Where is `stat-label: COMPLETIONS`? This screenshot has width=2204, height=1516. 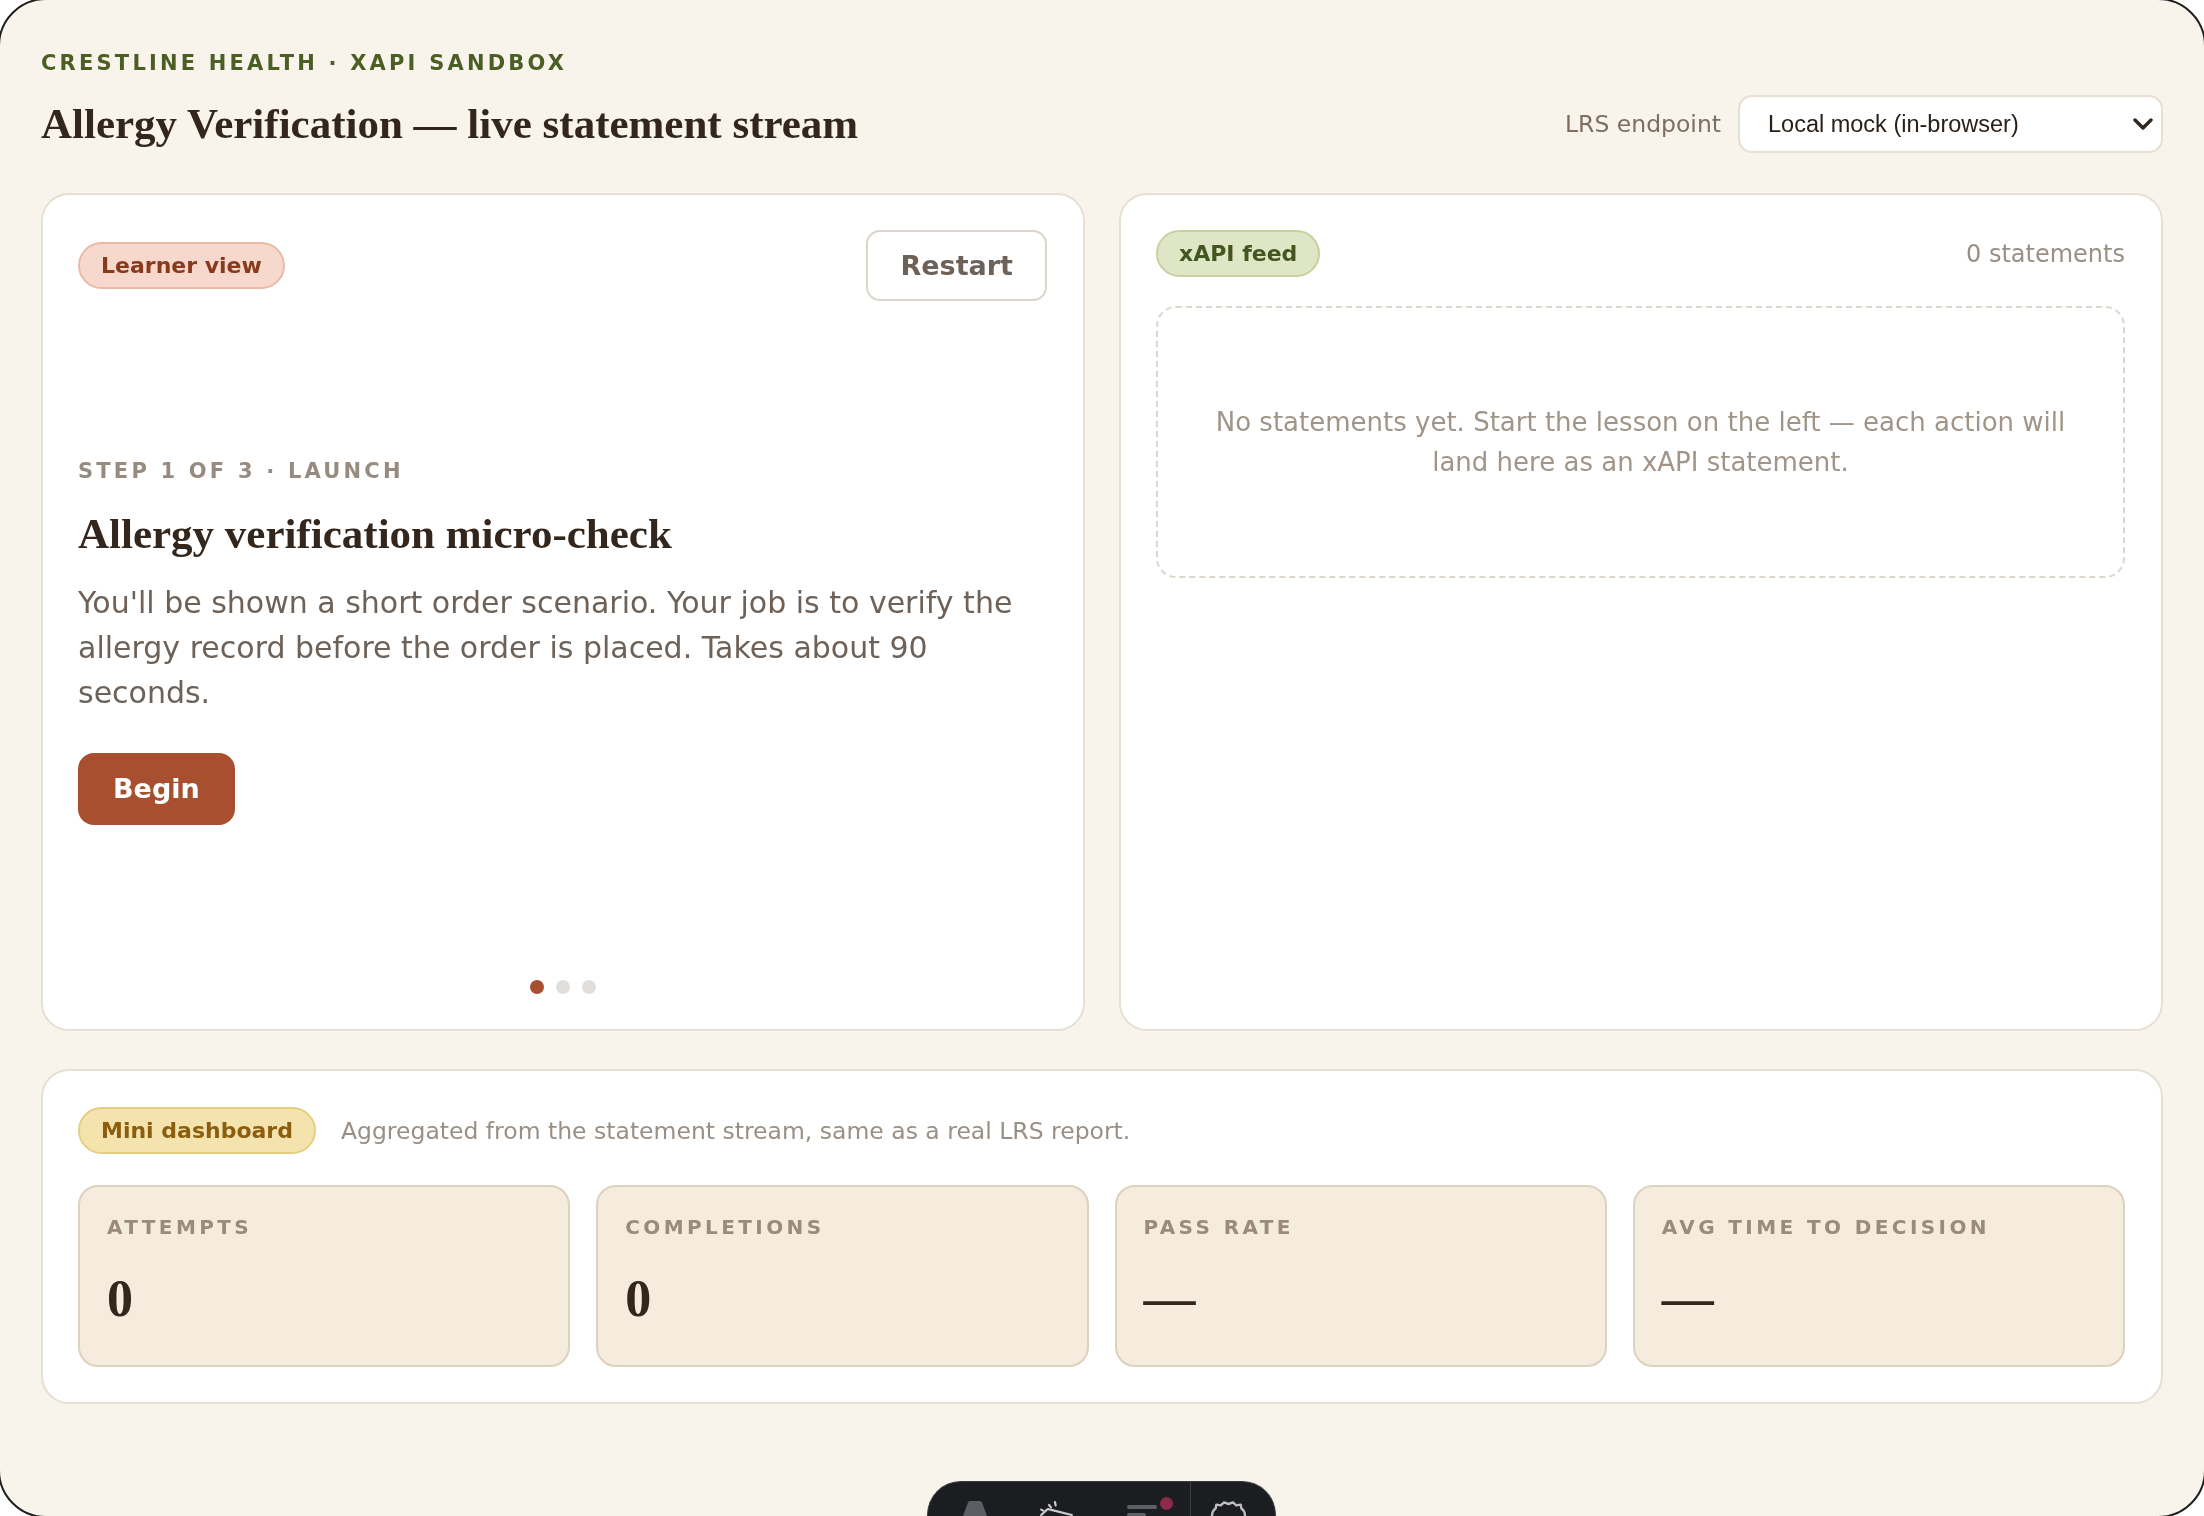
stat-label: COMPLETIONS is located at coordinates (725, 1227).